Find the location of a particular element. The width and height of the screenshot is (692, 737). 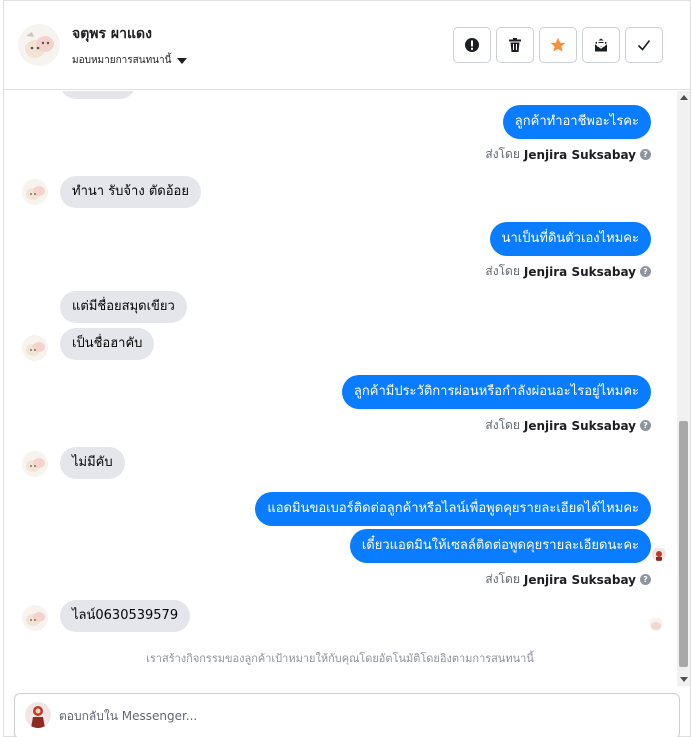

mark-done-button is located at coordinates (644, 45).